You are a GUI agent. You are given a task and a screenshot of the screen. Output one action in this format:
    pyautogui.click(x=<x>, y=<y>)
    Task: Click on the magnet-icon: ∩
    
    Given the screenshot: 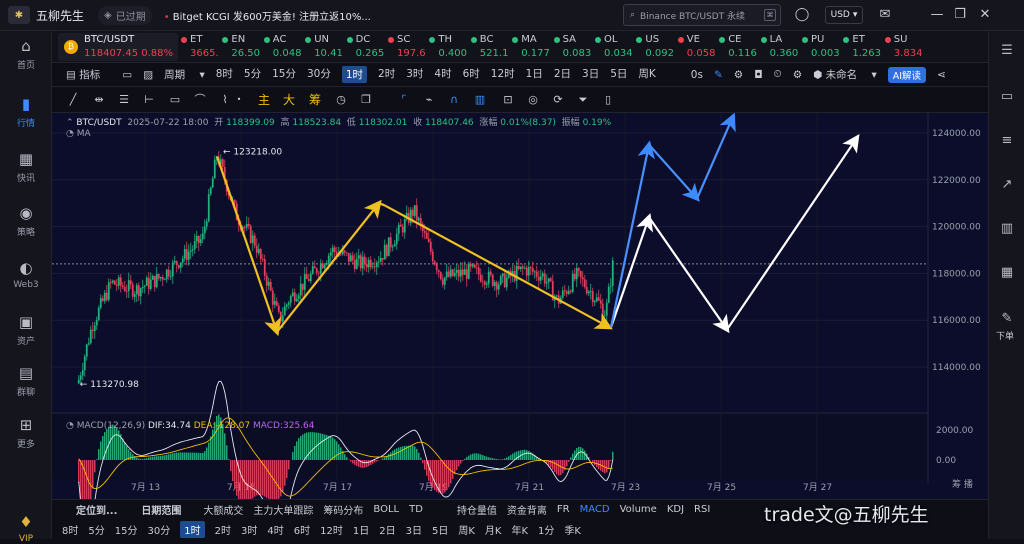 What is the action you would take?
    pyautogui.click(x=454, y=100)
    